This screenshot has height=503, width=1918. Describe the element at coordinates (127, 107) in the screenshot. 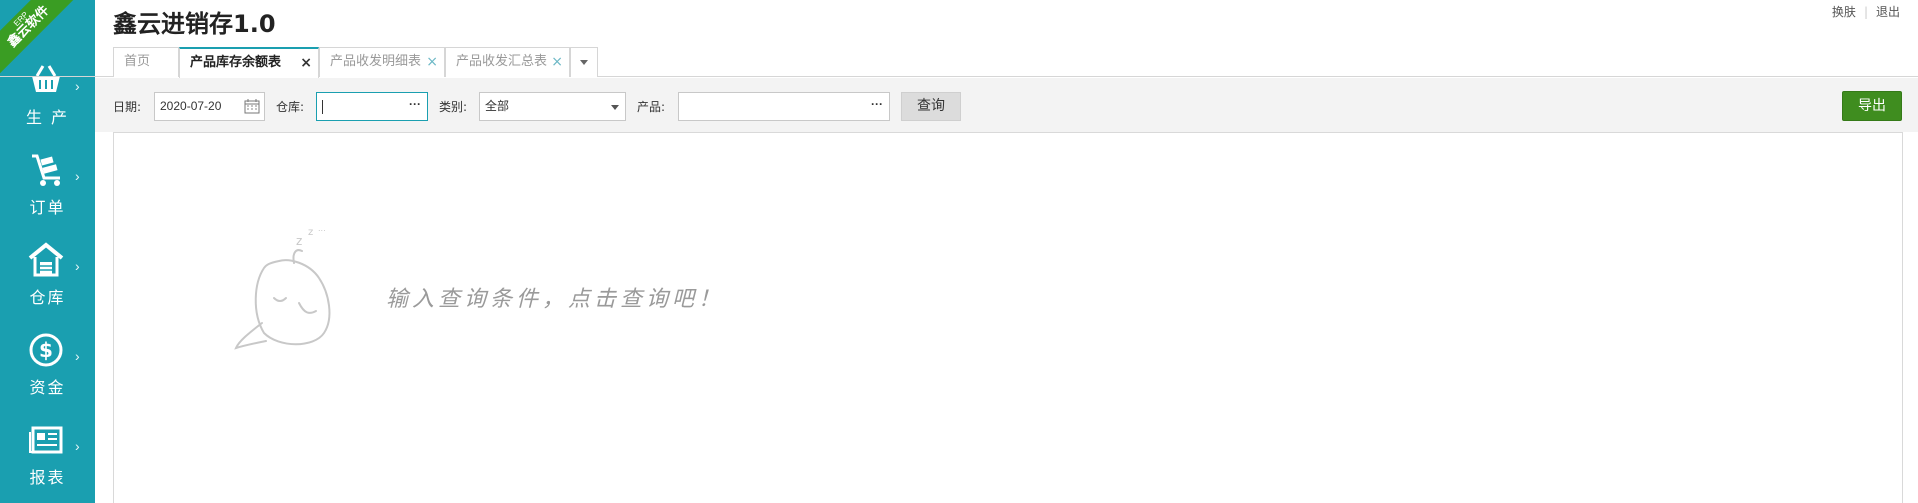

I see `date-label: 日期:` at that location.